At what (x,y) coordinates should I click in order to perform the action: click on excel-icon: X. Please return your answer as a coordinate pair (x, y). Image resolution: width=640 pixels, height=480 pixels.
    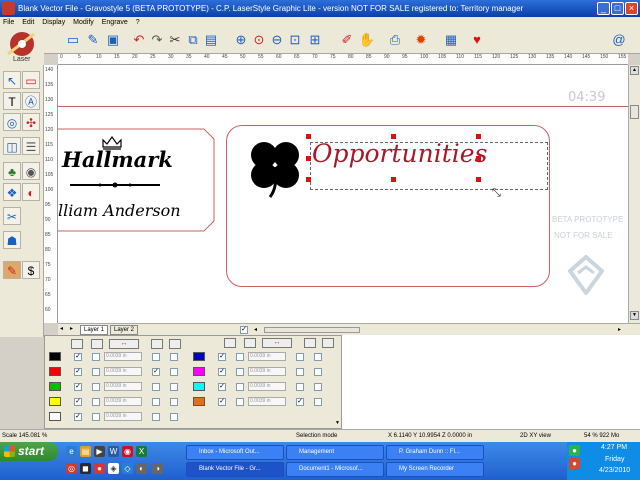
    Looking at the image, I should click on (141, 451).